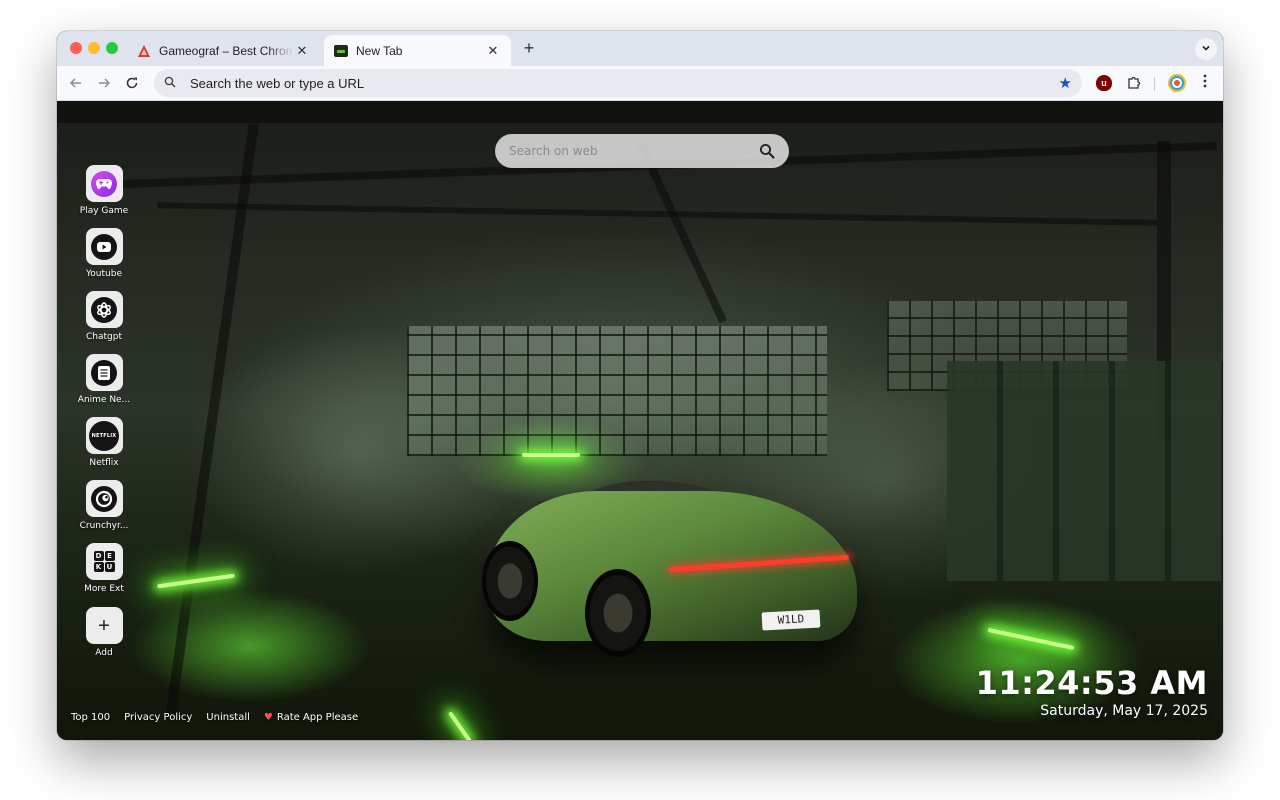 The image size is (1280, 800). I want to click on privacy-policy-link: Privacy Policy, so click(158, 717).